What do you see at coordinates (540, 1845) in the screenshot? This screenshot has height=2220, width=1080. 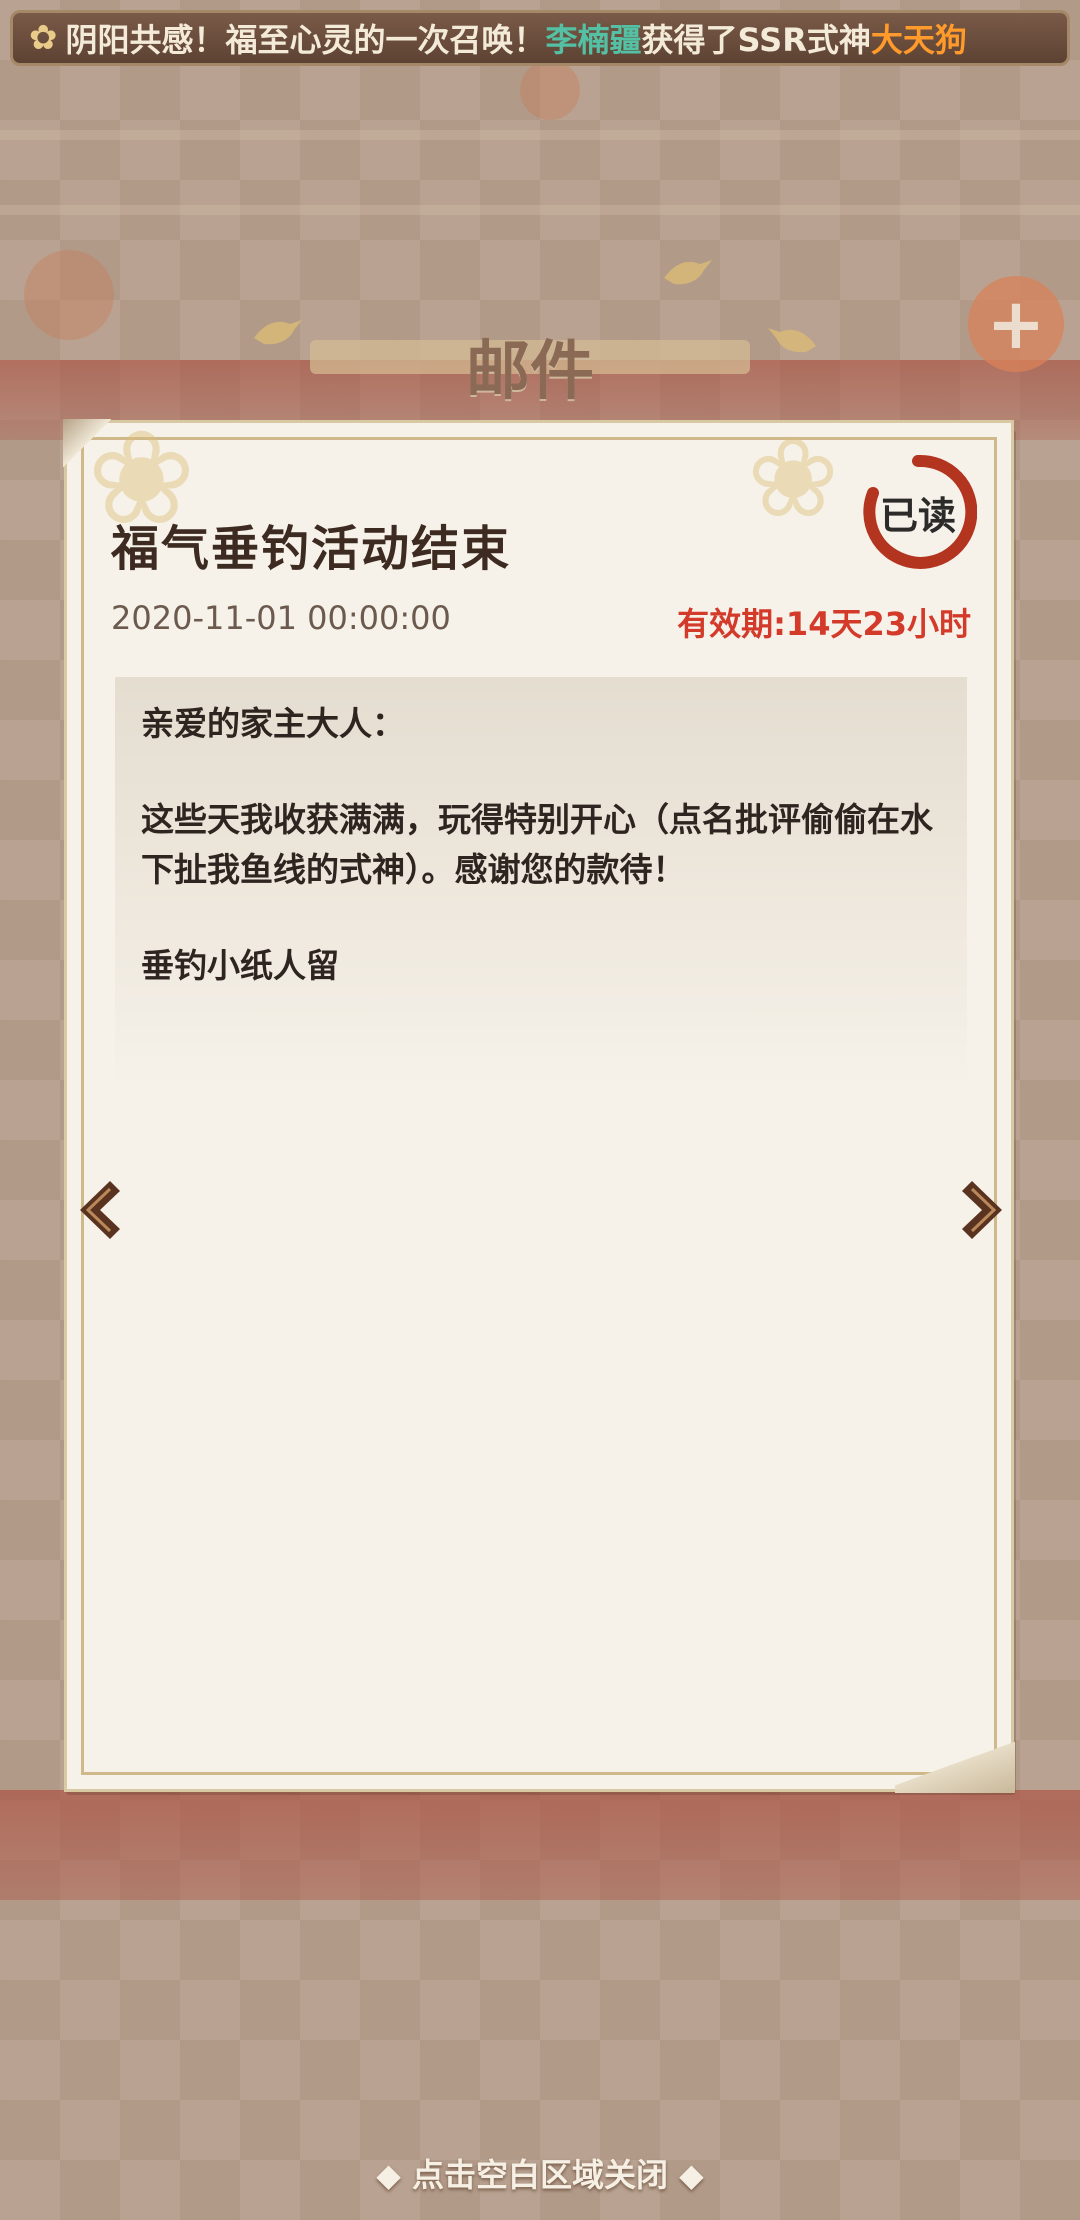 I see `background-band-bottom` at bounding box center [540, 1845].